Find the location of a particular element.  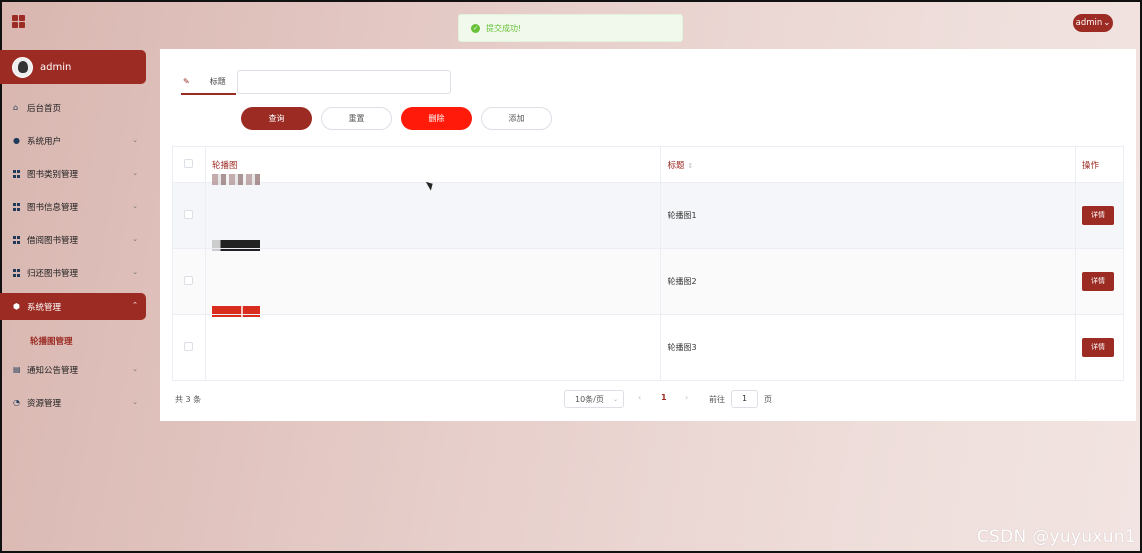

sidebar-item-label: 资源管理 is located at coordinates (44, 404).